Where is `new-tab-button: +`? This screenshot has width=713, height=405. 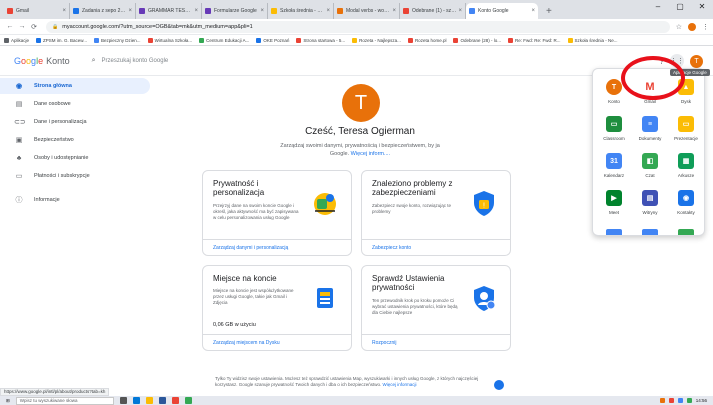
new-tab-button: + is located at coordinates (549, 11).